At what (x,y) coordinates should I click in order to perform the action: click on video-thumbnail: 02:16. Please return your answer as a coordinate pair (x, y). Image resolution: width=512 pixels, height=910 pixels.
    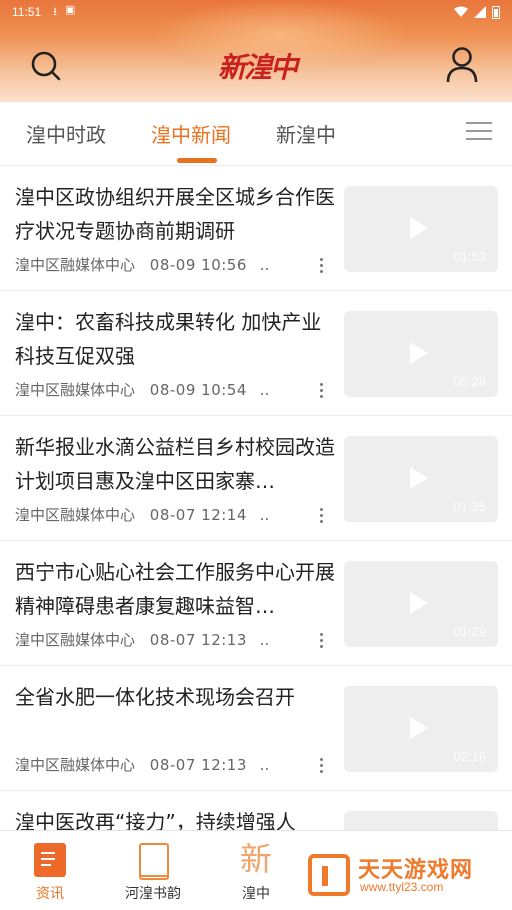
    Looking at the image, I should click on (421, 729).